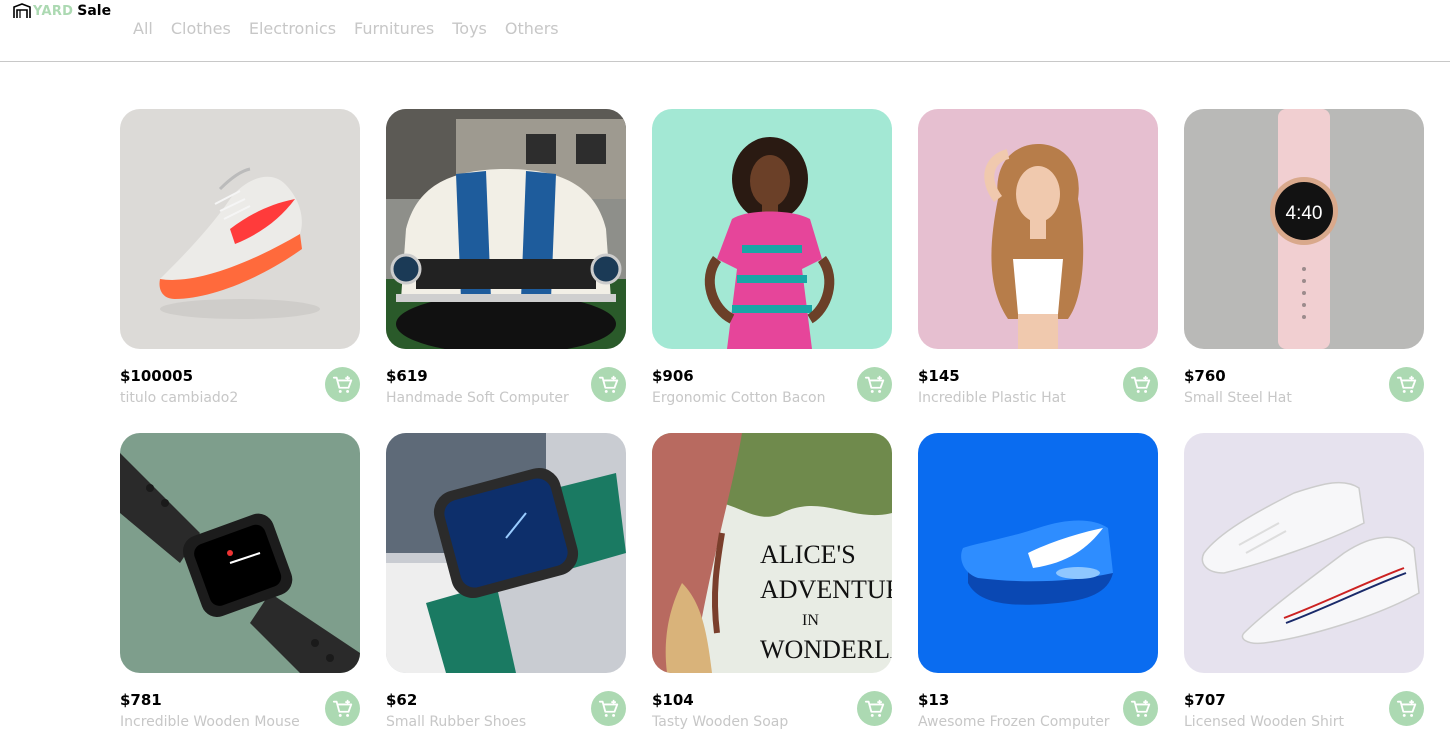 Image resolution: width=1450 pixels, height=749 pixels. I want to click on nav-item-all: All, so click(143, 28).